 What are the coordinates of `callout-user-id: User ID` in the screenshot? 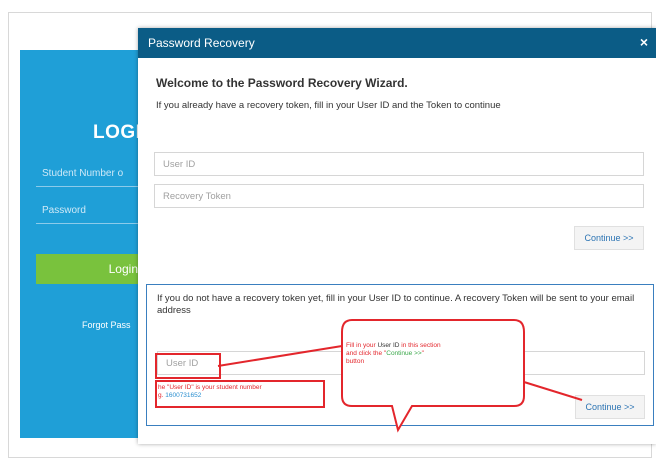 It's located at (388, 345).